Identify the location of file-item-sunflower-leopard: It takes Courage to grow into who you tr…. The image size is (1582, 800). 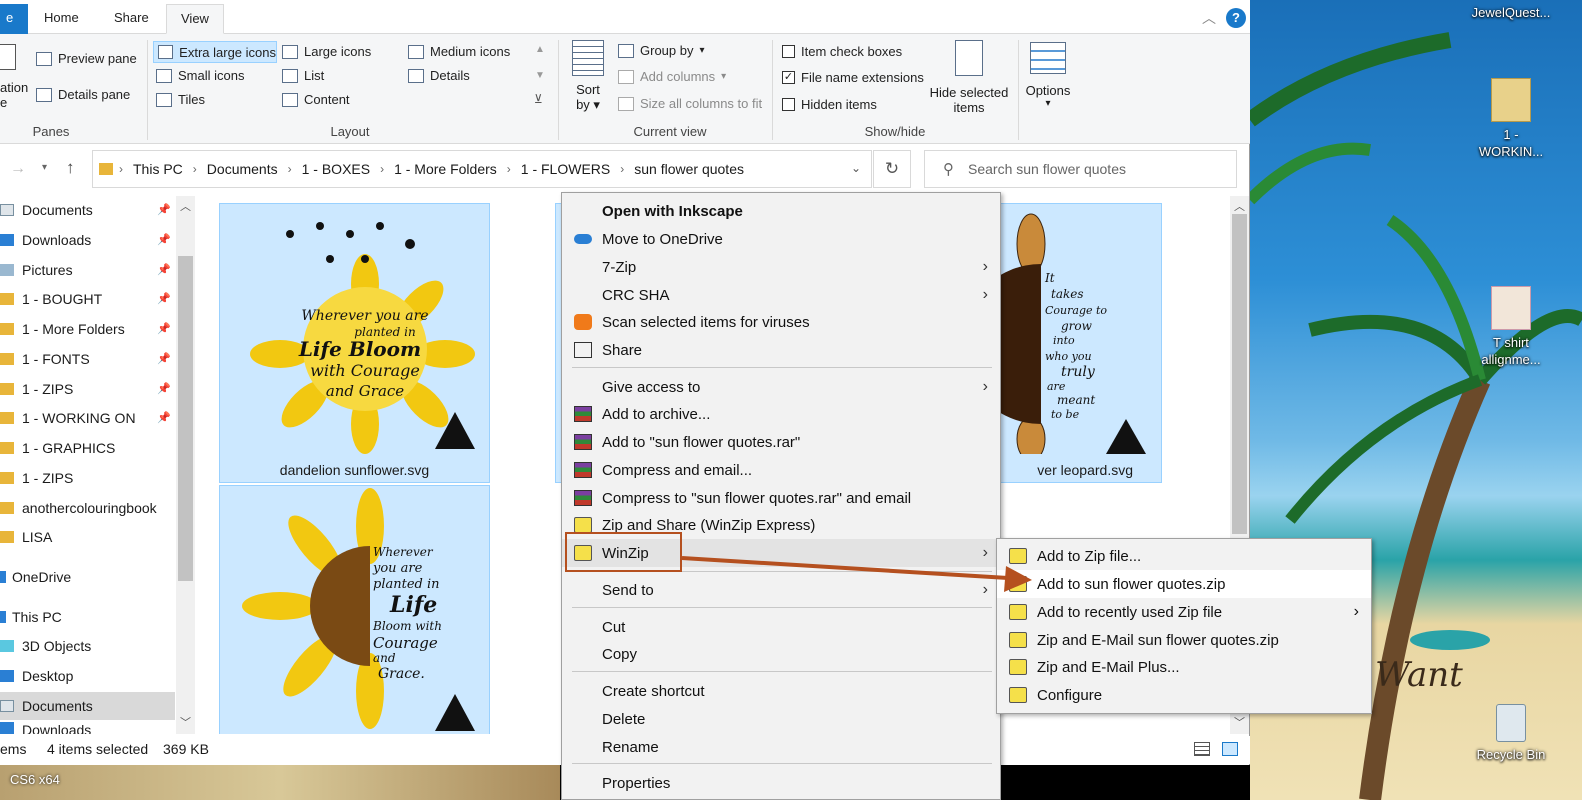
(1081, 343).